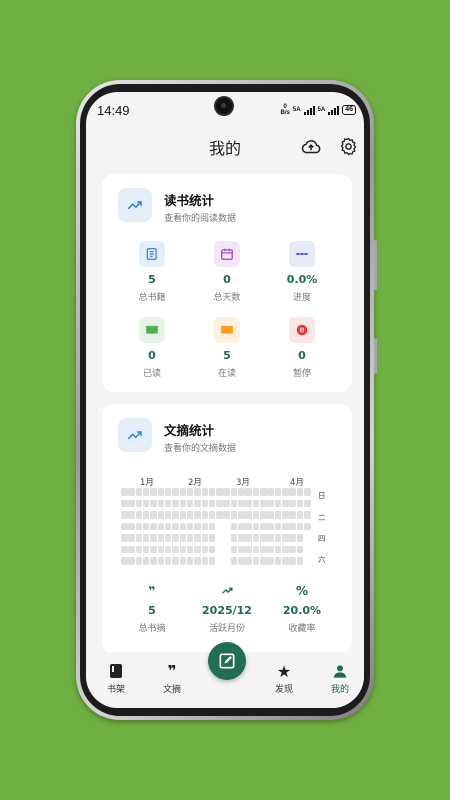 The image size is (450, 800). I want to click on activity-heatmap, so click(216, 528).